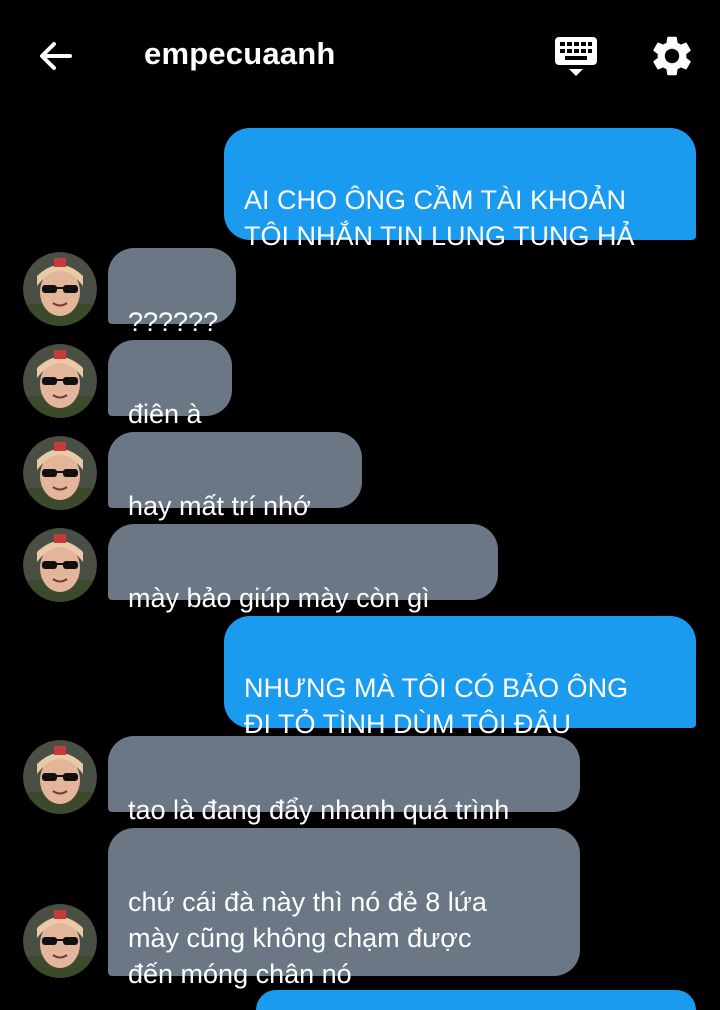 This screenshot has height=1010, width=720. I want to click on gear-icon, so click(672, 56).